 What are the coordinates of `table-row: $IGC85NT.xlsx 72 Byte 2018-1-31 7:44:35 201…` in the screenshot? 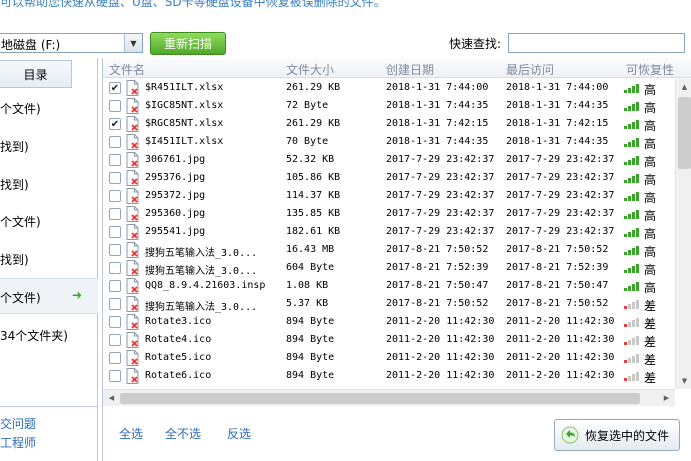 It's located at (388, 106).